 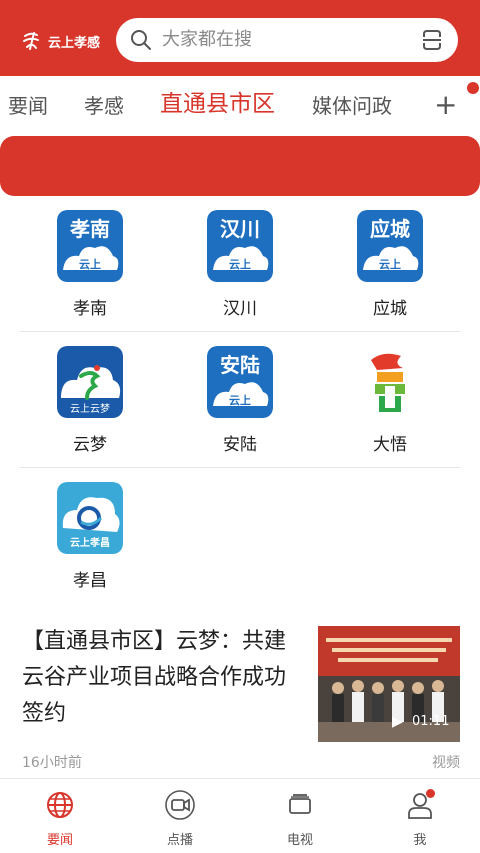 I want to click on grid-label: 孝昌, so click(x=90, y=581).